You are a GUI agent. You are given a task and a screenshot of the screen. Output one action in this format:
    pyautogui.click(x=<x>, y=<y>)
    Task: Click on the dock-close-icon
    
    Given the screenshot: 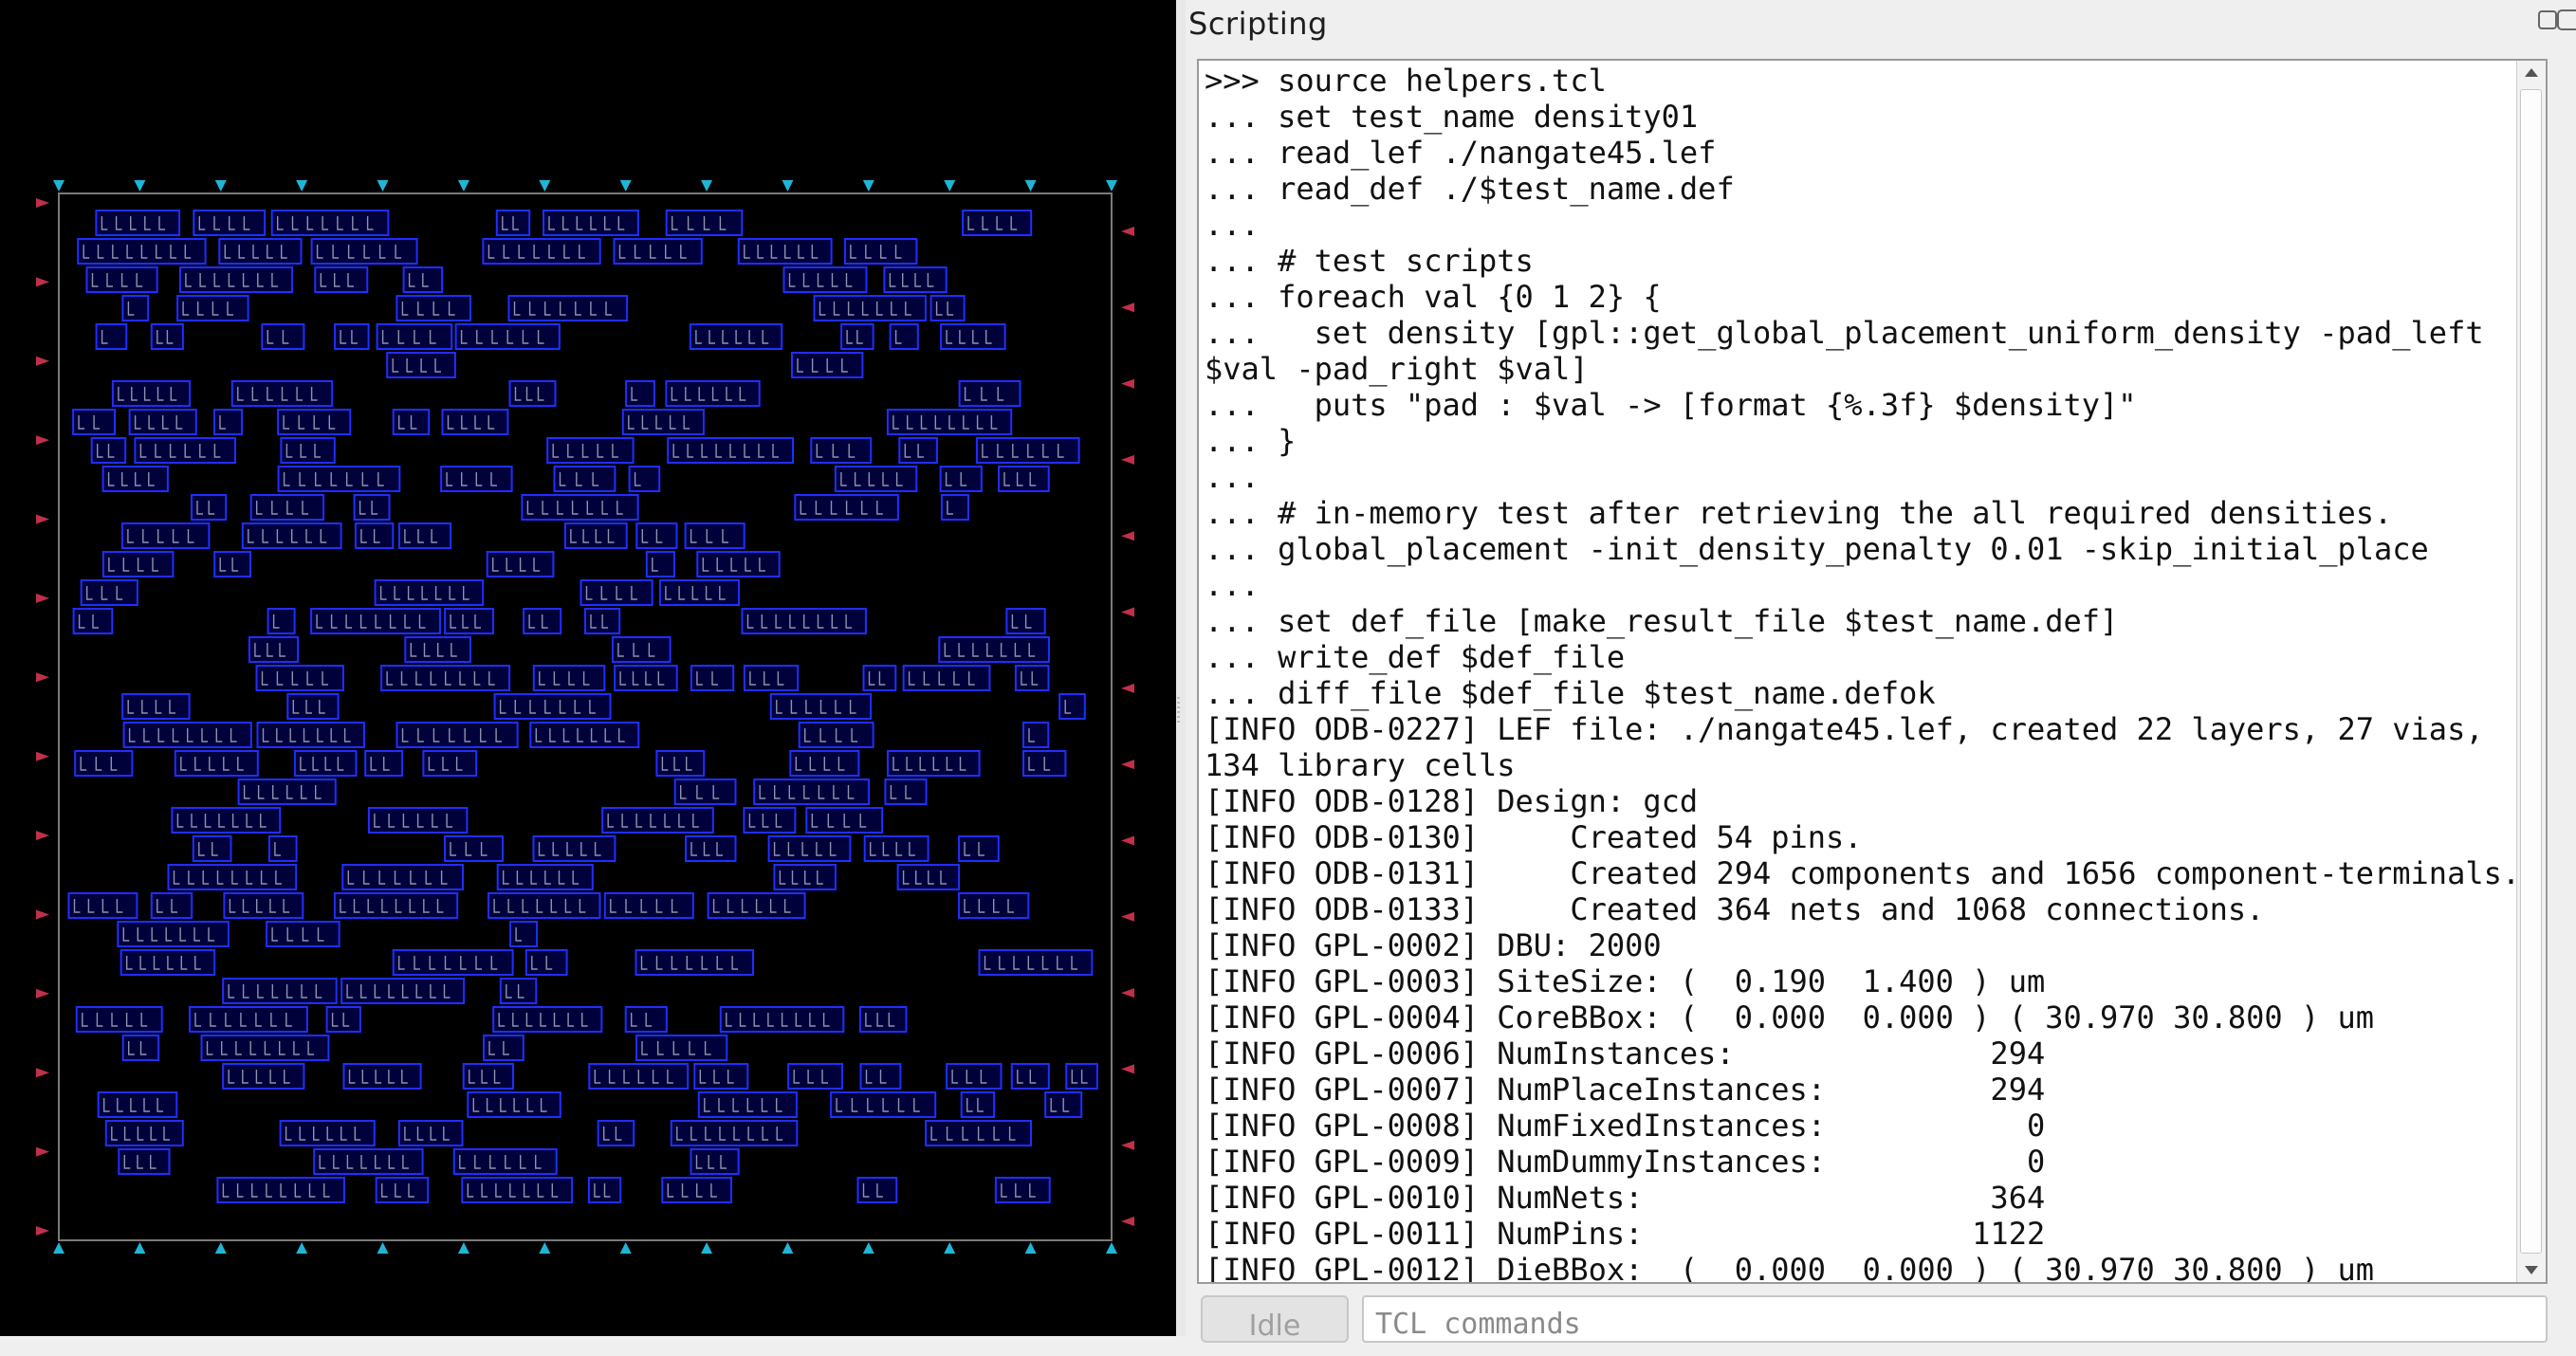 What is the action you would take?
    pyautogui.click(x=2566, y=19)
    